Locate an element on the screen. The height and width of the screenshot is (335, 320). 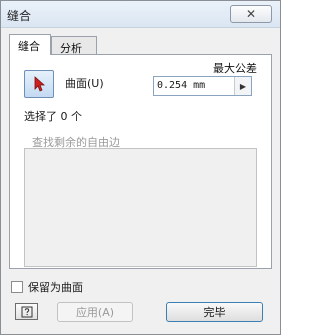
tab-analysis: 分析 is located at coordinates (74, 45).